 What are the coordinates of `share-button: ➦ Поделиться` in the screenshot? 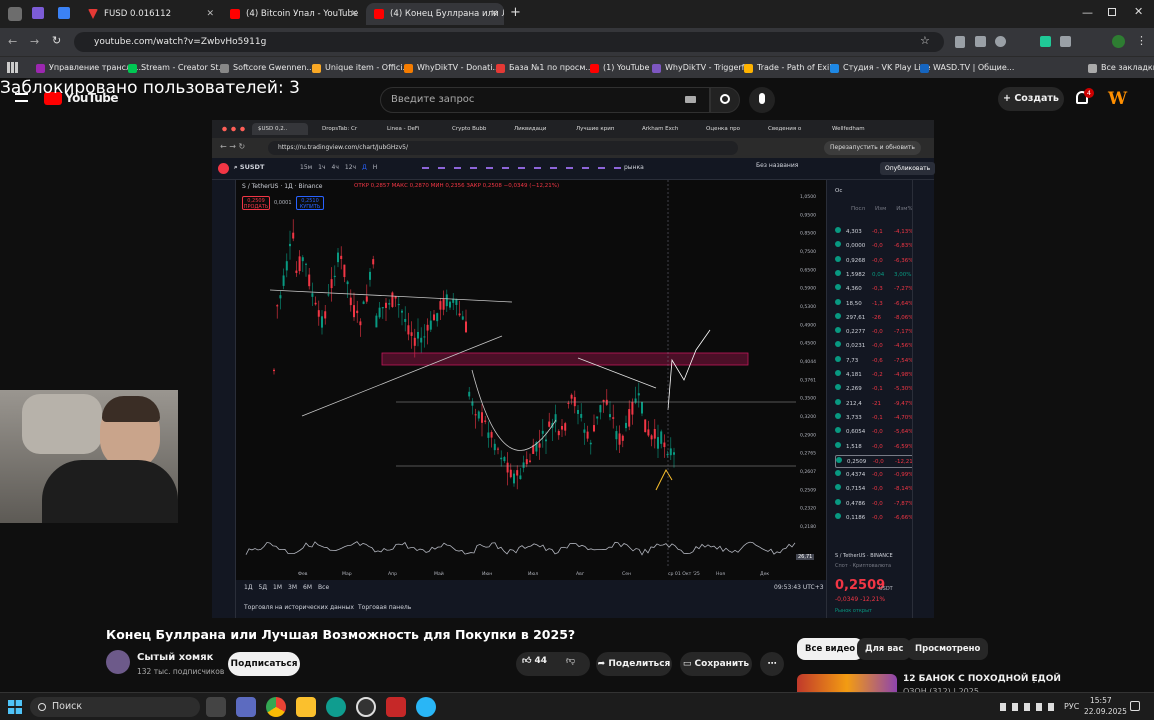 It's located at (634, 664).